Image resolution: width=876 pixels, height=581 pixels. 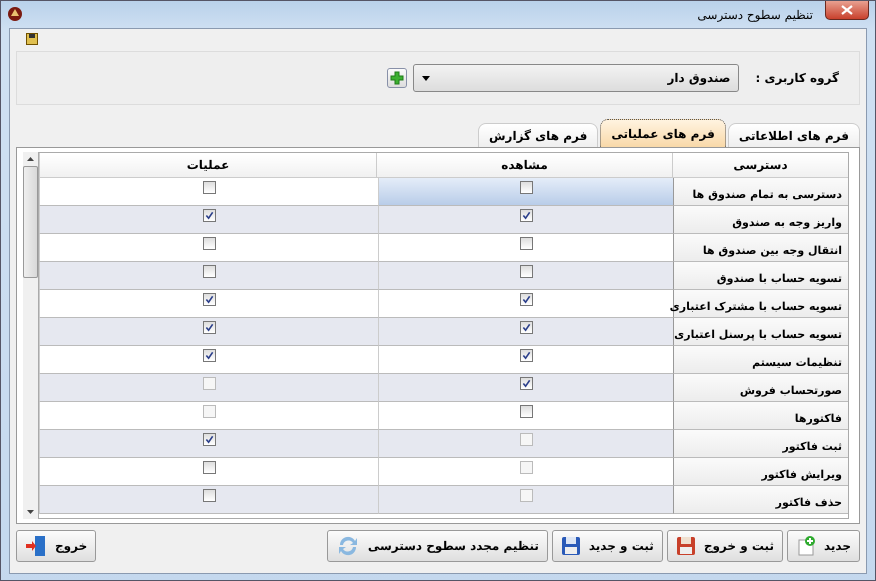 I want to click on tab: فرم های گزارش, so click(x=538, y=135).